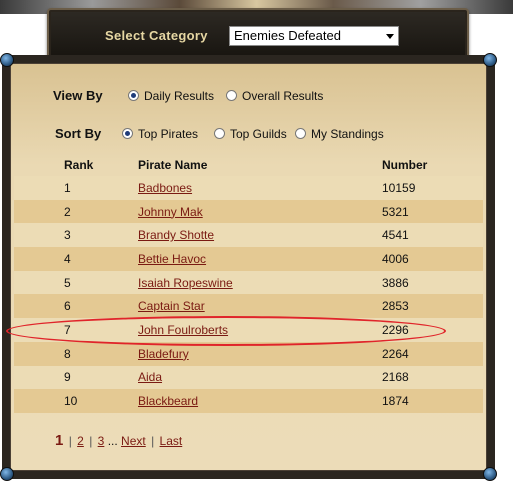 This screenshot has width=513, height=481. Describe the element at coordinates (76, 235) in the screenshot. I see `rank-cell: 3` at that location.